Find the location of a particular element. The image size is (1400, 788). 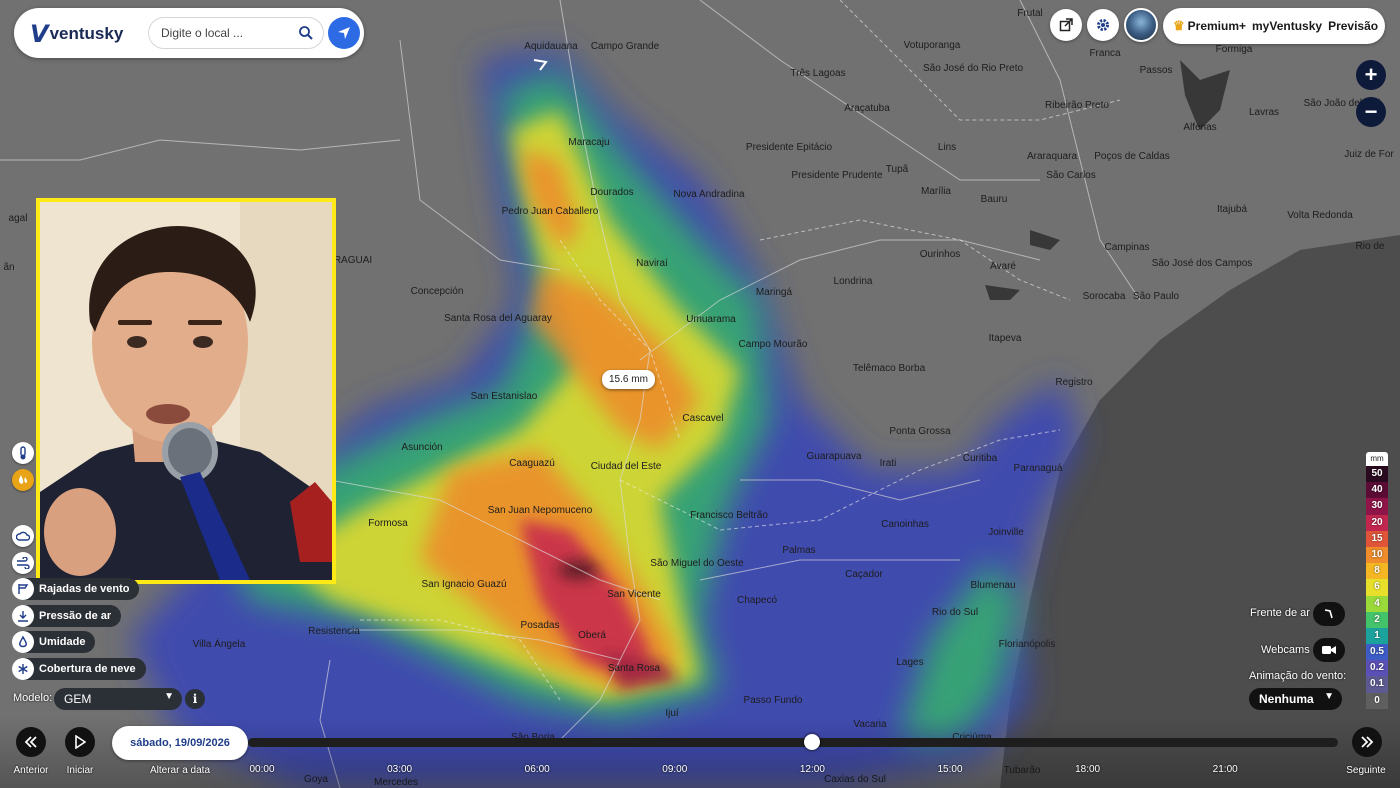

city-label: Rio de is located at coordinates (1370, 246).